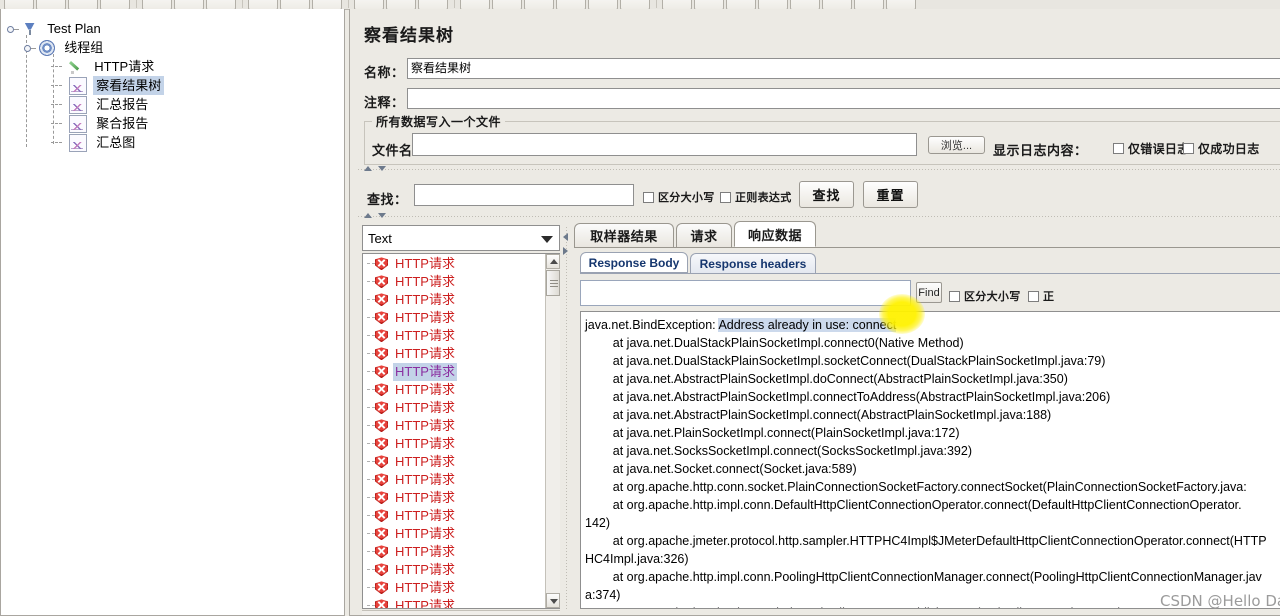 The image size is (1280, 616). I want to click on sub-tab-underline, so click(930, 273).